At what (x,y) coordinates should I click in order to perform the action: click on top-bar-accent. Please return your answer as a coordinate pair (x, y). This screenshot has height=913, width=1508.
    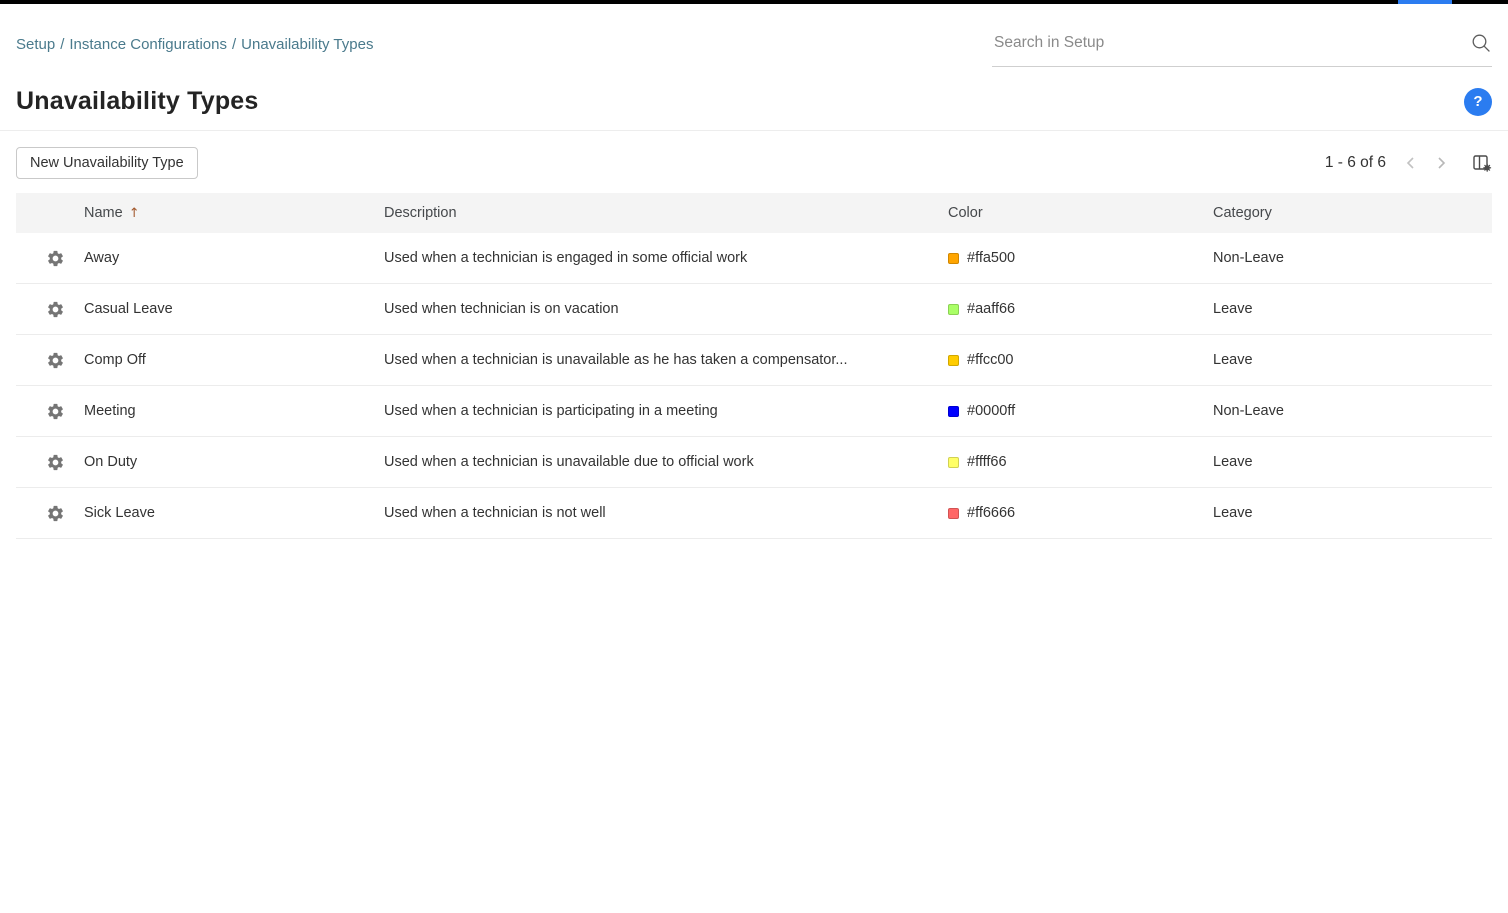
    Looking at the image, I should click on (1425, 2).